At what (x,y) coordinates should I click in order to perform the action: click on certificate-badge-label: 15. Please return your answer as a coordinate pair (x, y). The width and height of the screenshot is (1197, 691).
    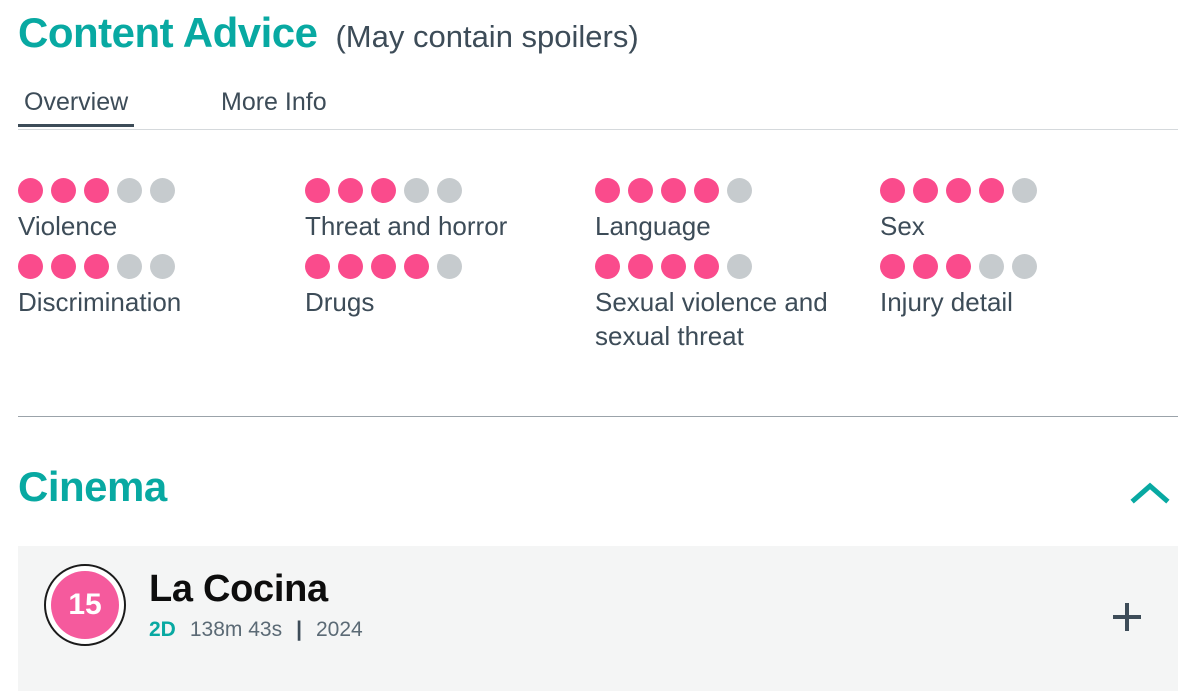
    Looking at the image, I should click on (85, 605).